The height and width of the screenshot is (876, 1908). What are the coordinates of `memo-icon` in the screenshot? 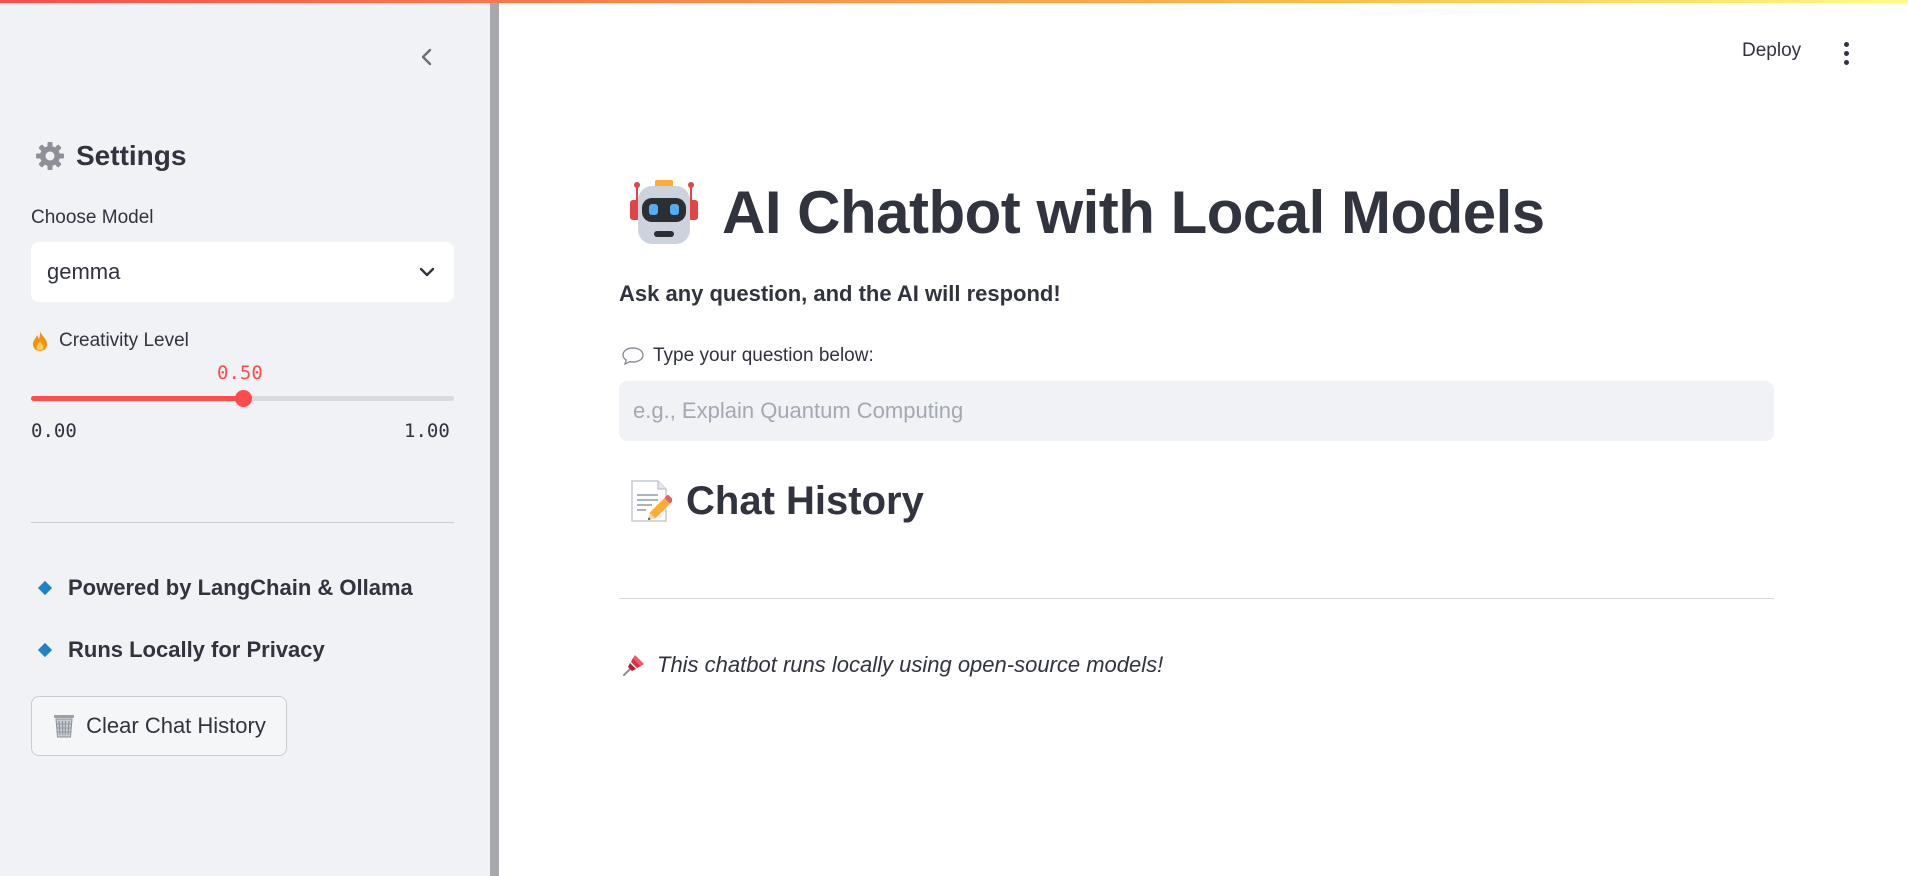 It's located at (650, 501).